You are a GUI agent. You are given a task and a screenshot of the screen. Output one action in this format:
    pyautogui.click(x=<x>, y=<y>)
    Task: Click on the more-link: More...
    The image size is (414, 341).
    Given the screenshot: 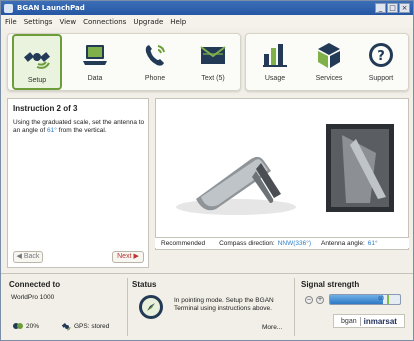 What is the action you would take?
    pyautogui.click(x=272, y=327)
    